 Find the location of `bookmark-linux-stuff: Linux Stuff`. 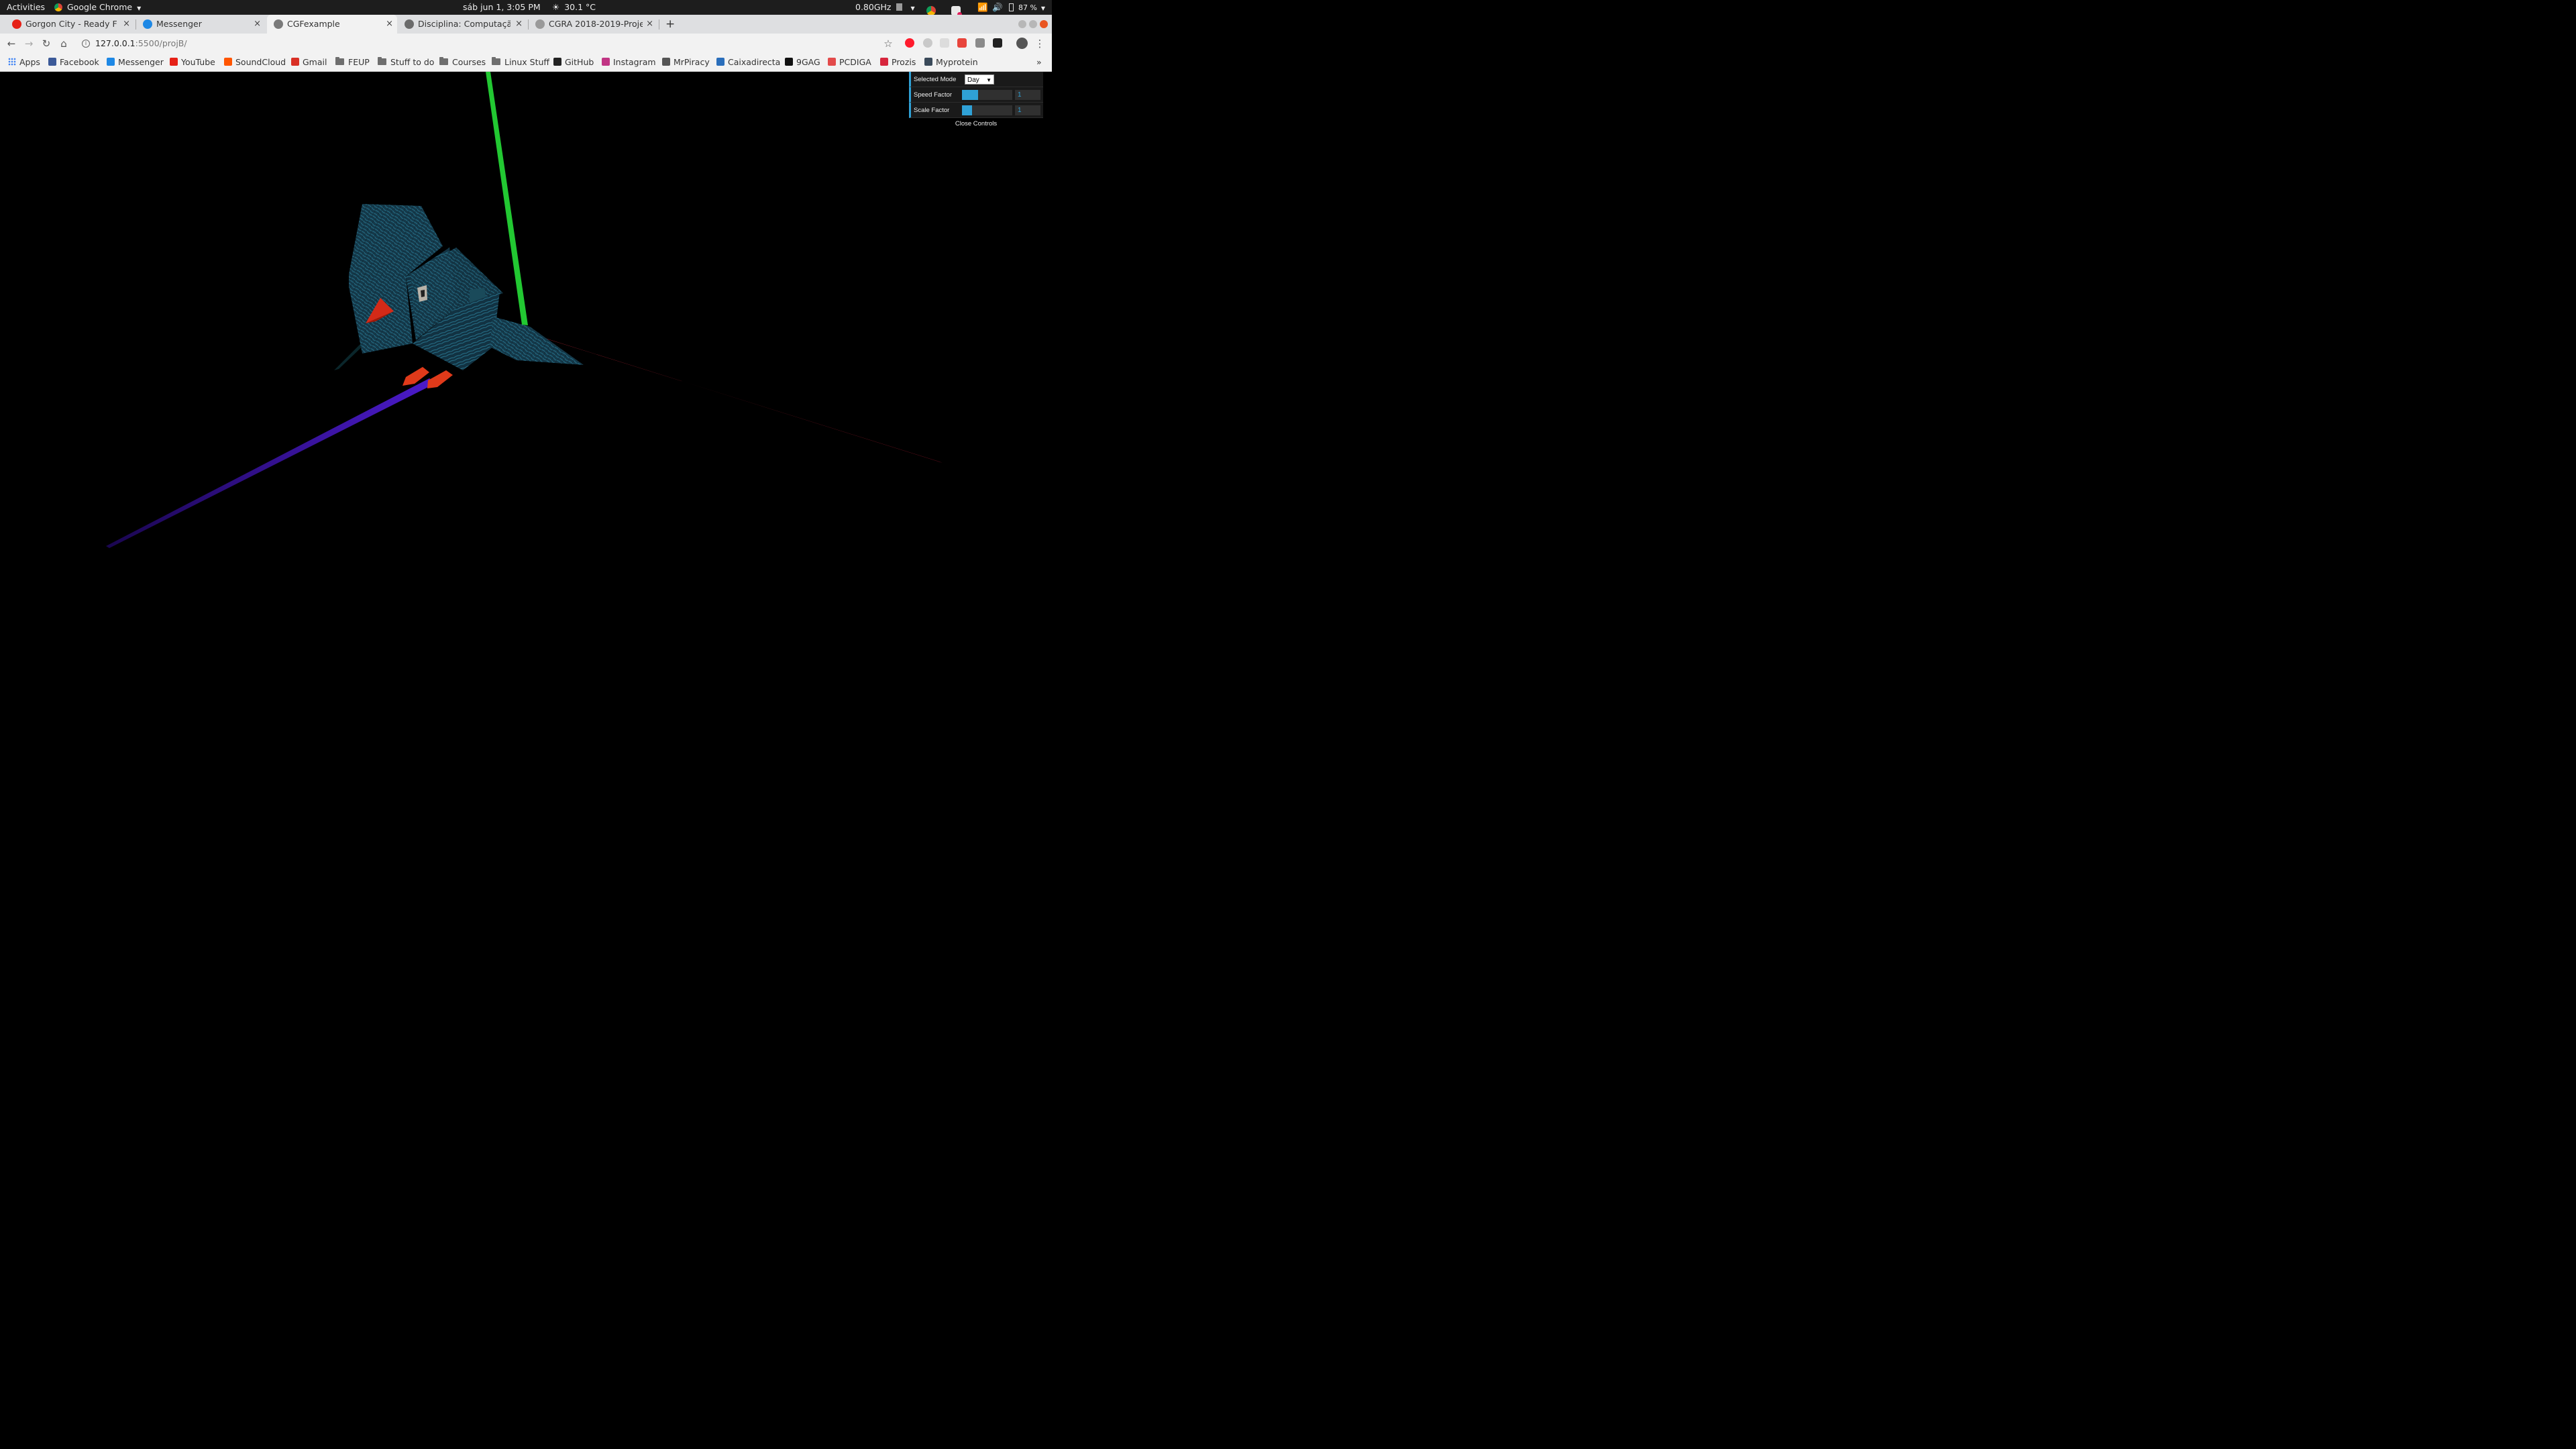

bookmark-linux-stuff: Linux Stuff is located at coordinates (520, 62).